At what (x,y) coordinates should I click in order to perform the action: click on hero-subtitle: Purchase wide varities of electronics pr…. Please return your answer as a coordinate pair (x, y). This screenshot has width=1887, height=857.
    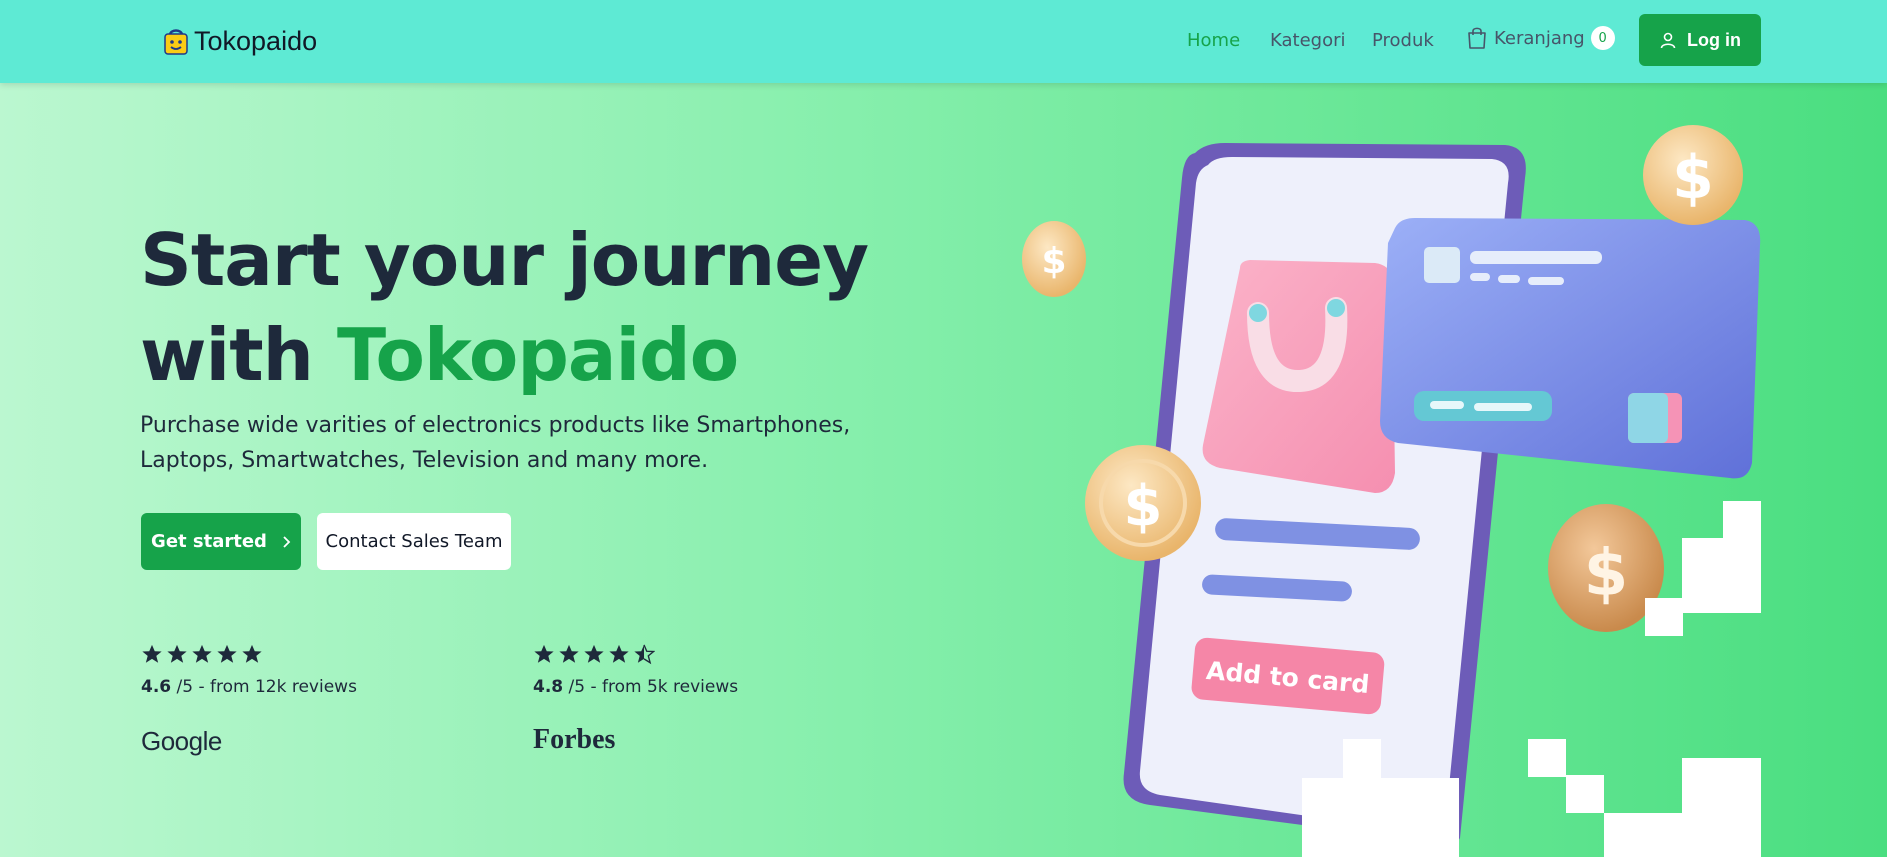
    Looking at the image, I should click on (495, 443).